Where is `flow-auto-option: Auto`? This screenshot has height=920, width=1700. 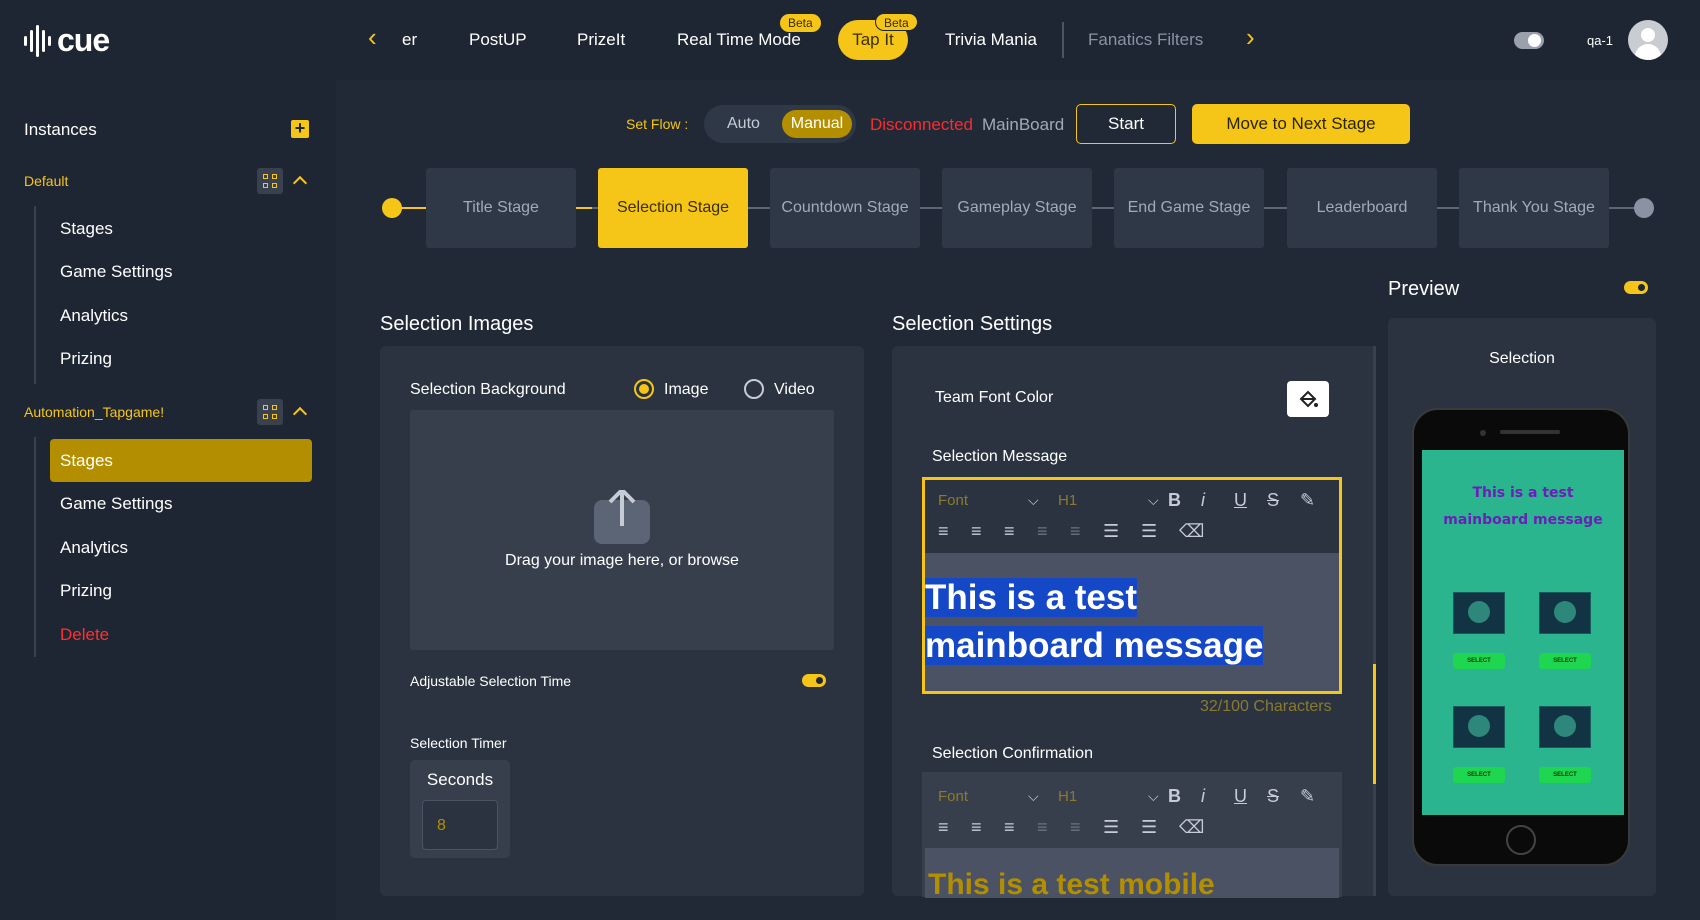 flow-auto-option: Auto is located at coordinates (743, 124).